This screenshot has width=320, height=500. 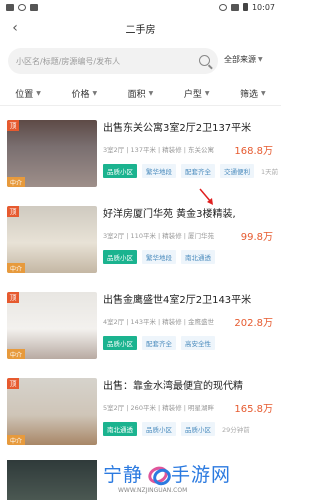 I want to click on search-input, so click(x=106, y=61).